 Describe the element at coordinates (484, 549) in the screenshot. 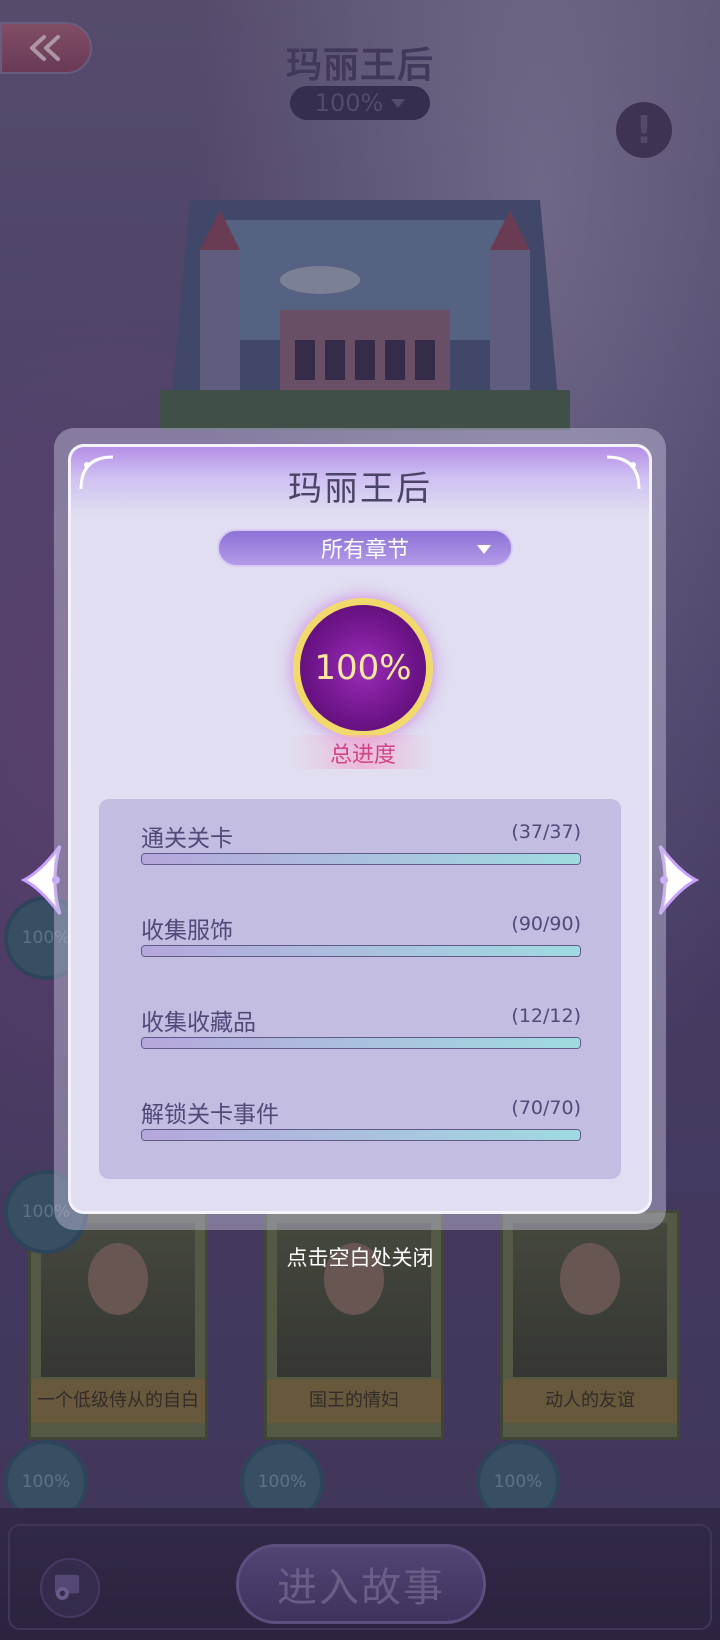

I see `dropdown-arrow-icon` at that location.